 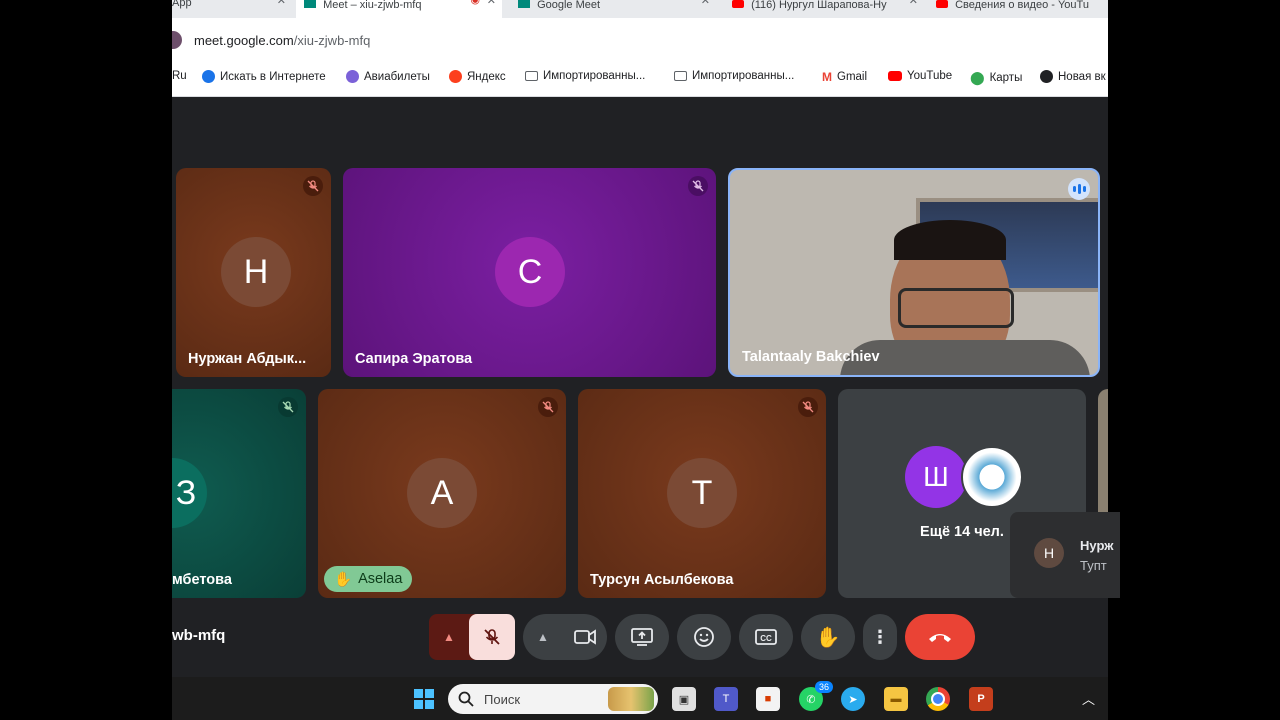 I want to click on bookmark-search: Искать в Интернете, so click(x=264, y=76).